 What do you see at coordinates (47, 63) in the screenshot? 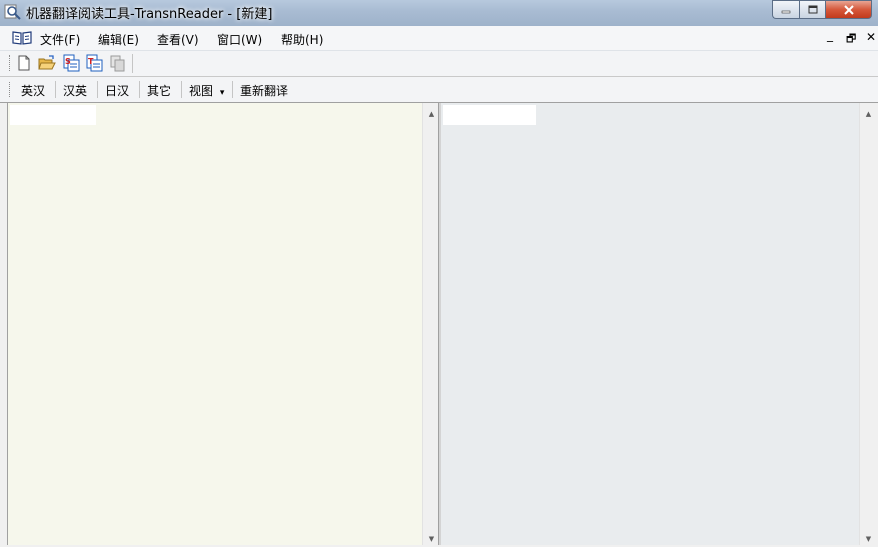
I see `open-folder-icon` at bounding box center [47, 63].